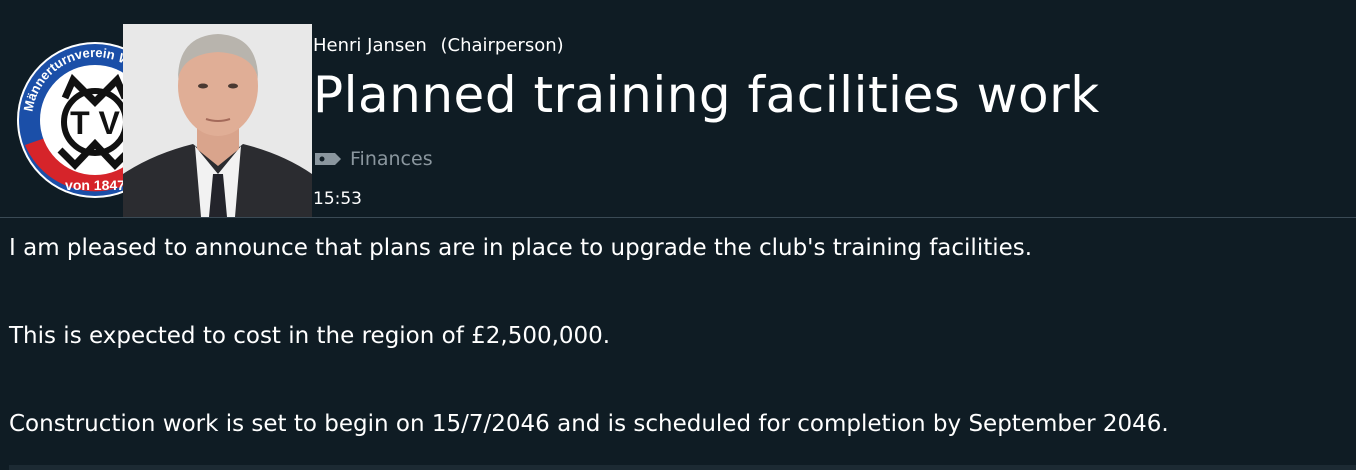 The image size is (1356, 470). Describe the element at coordinates (328, 159) in the screenshot. I see `tag-icon` at that location.